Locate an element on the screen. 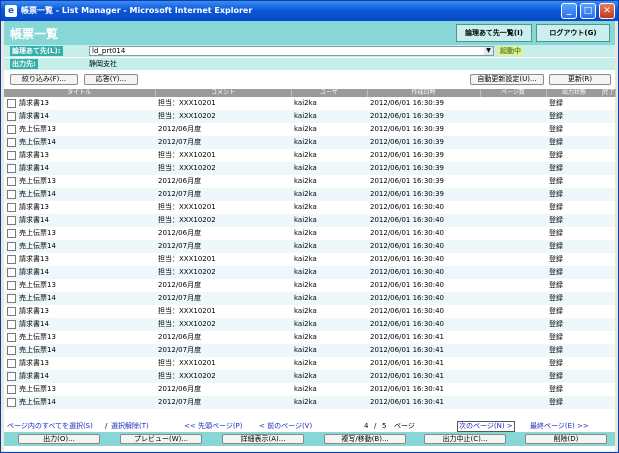 Image resolution: width=619 pixels, height=453 pixels. last-page-link: 最終ページ(E) >> is located at coordinates (559, 426).